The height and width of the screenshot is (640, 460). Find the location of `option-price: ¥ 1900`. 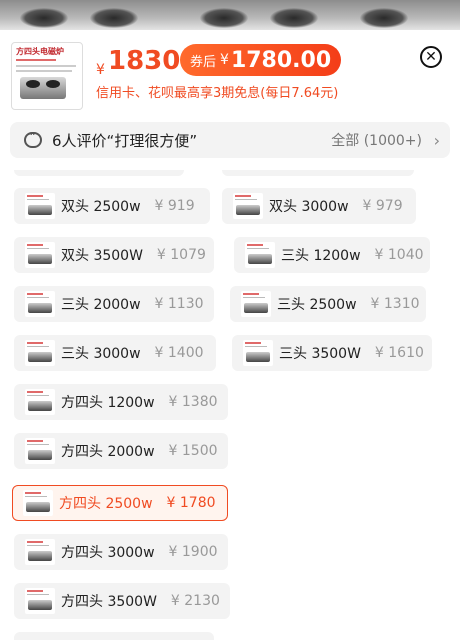

option-price: ¥ 1900 is located at coordinates (193, 552).